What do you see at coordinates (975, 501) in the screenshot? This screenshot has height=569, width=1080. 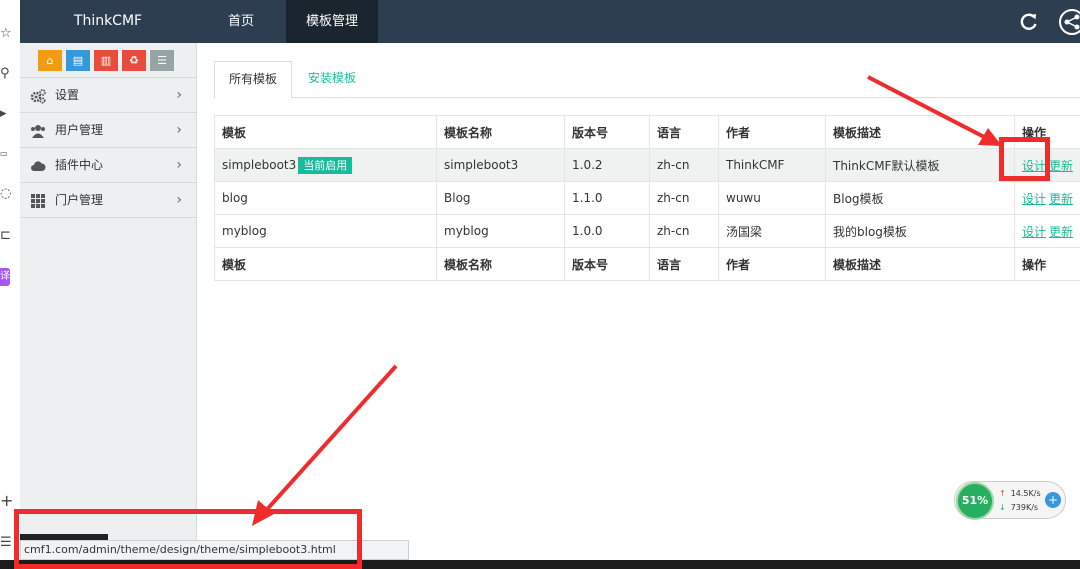 I see `memory-percent: 51%` at bounding box center [975, 501].